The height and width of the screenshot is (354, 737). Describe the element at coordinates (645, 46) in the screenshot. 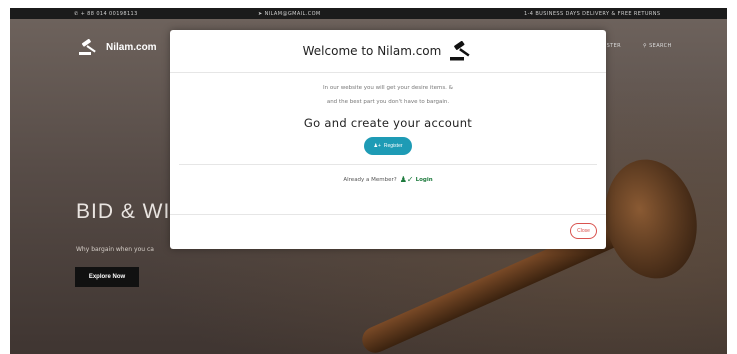

I see `search-icon: ⚲` at that location.